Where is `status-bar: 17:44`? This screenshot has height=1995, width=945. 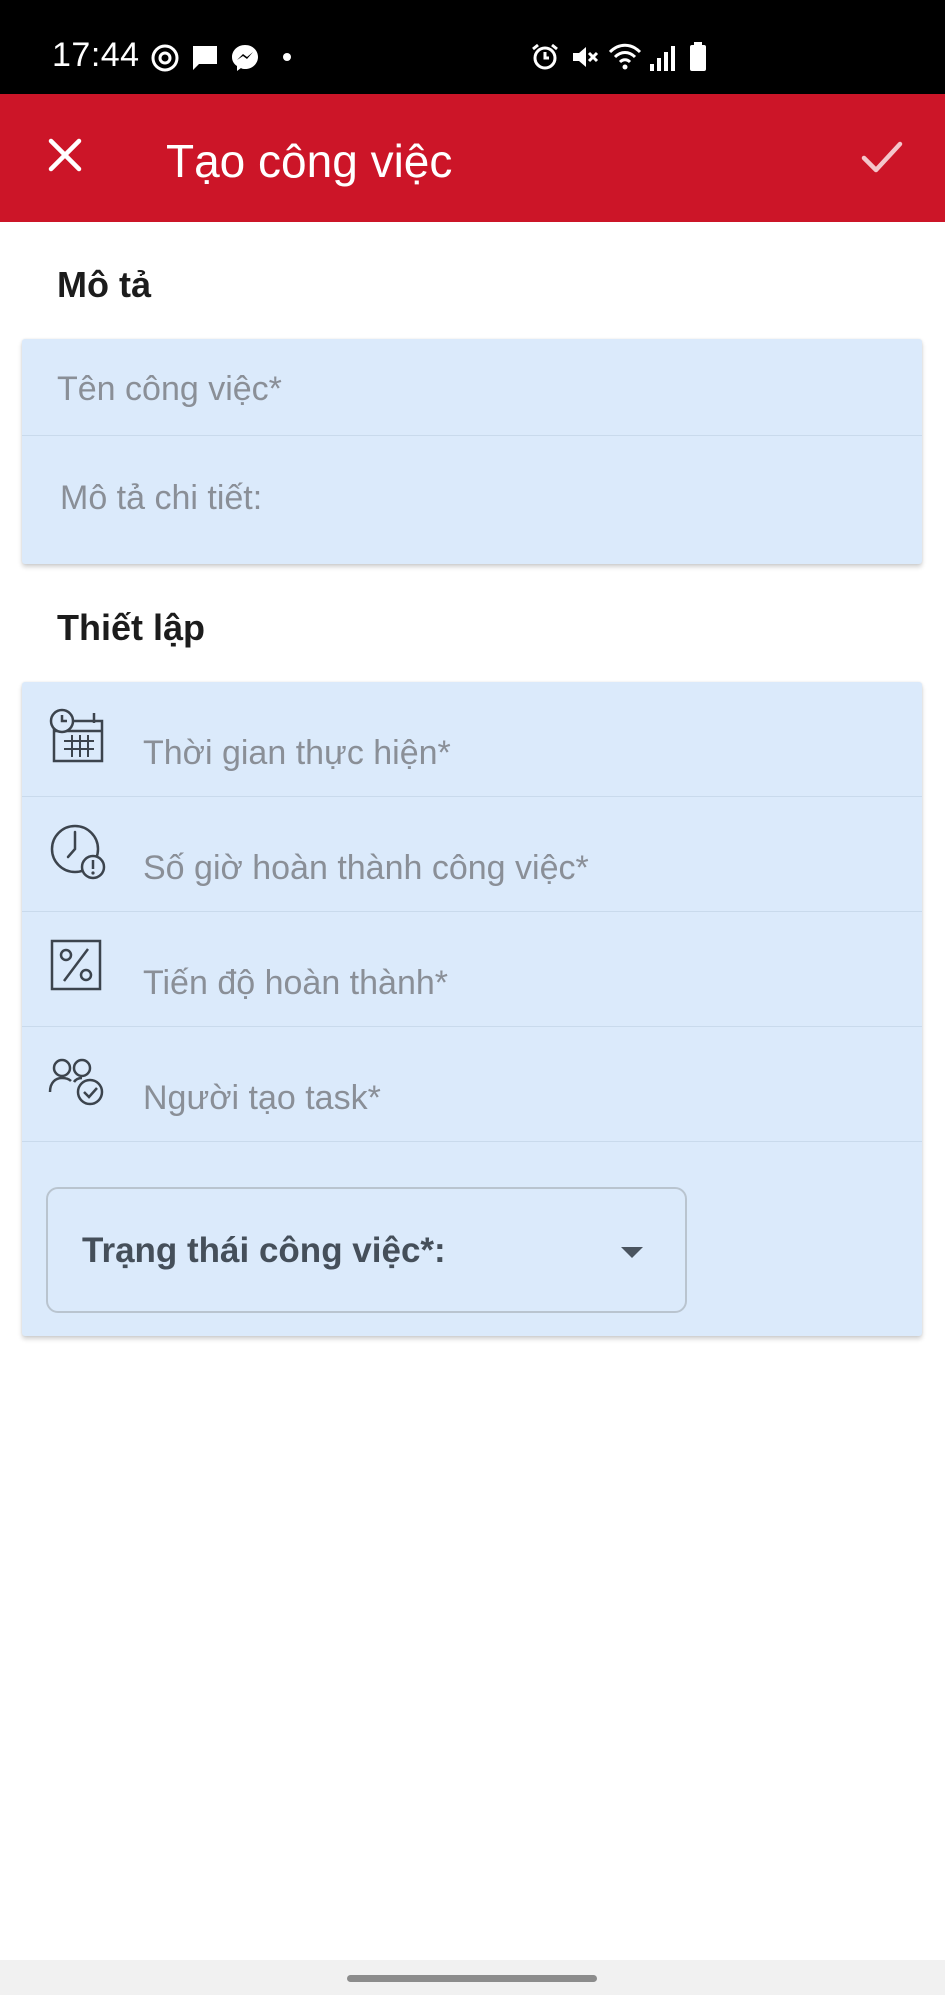 status-bar: 17:44 is located at coordinates (472, 47).